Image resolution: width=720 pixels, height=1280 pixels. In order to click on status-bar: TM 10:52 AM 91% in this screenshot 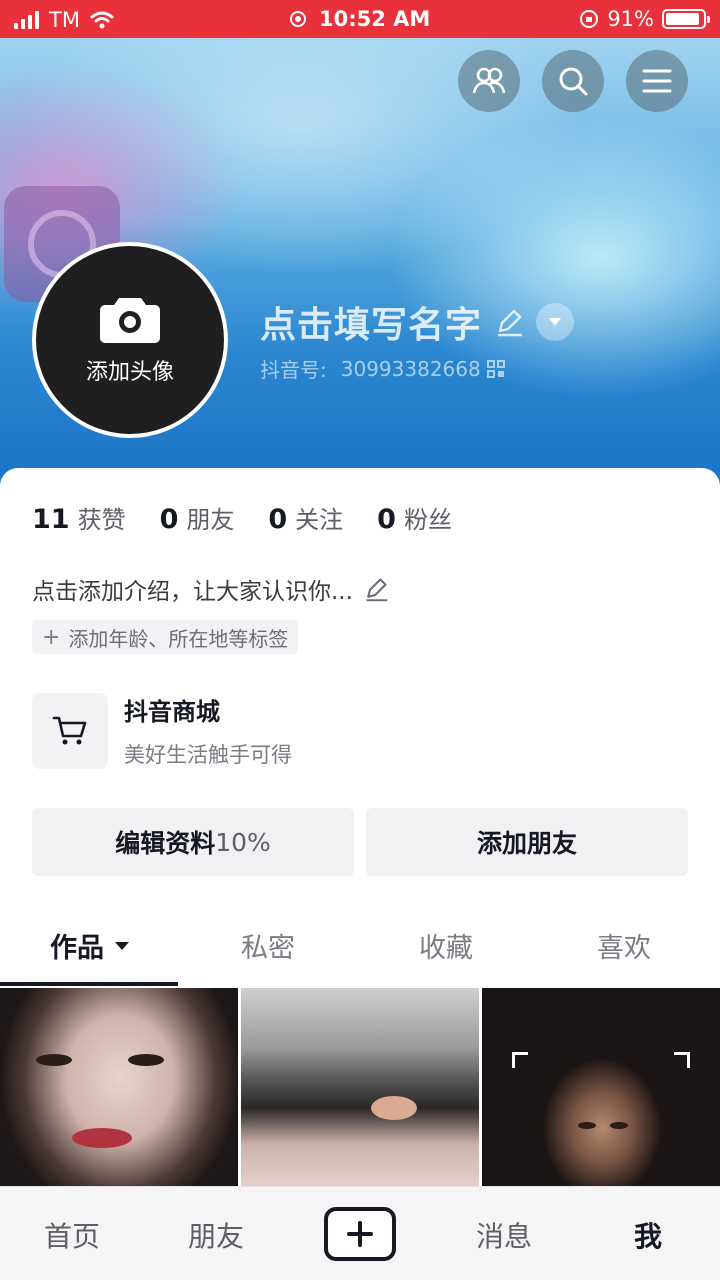, I will do `click(360, 19)`.